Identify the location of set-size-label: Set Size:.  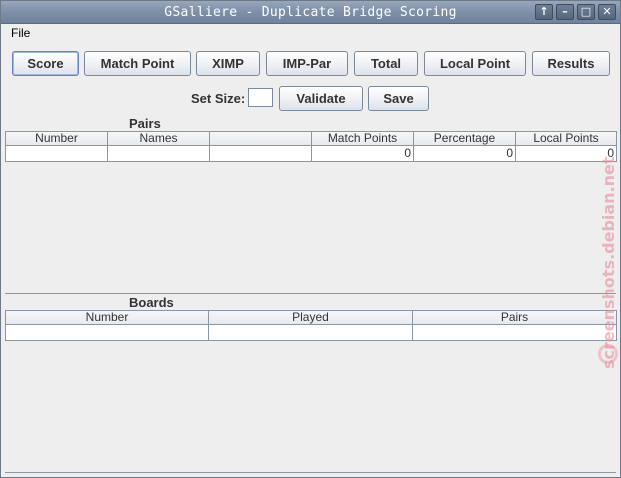
(218, 98).